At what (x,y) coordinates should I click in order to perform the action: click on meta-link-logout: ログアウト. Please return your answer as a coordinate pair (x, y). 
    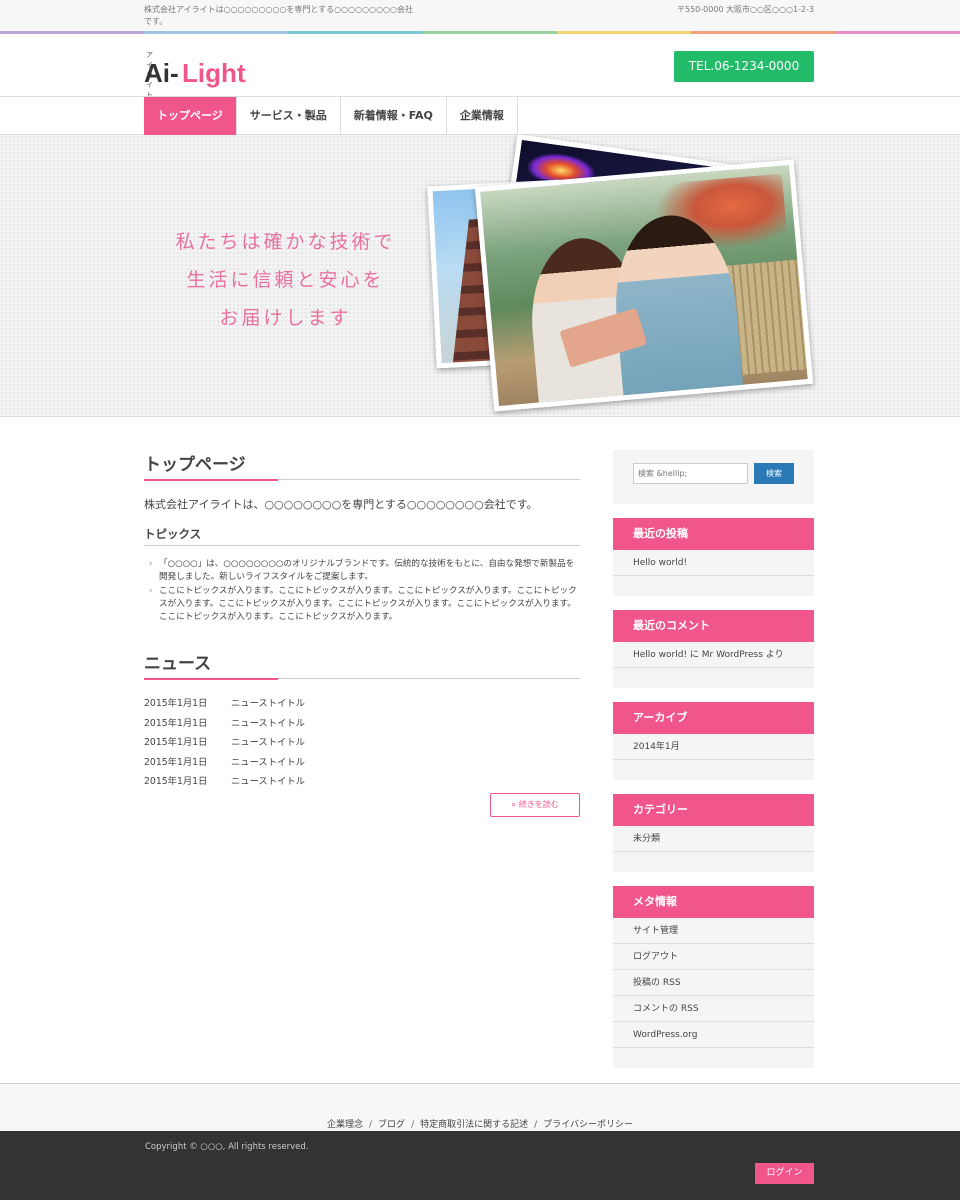
    Looking at the image, I should click on (713, 957).